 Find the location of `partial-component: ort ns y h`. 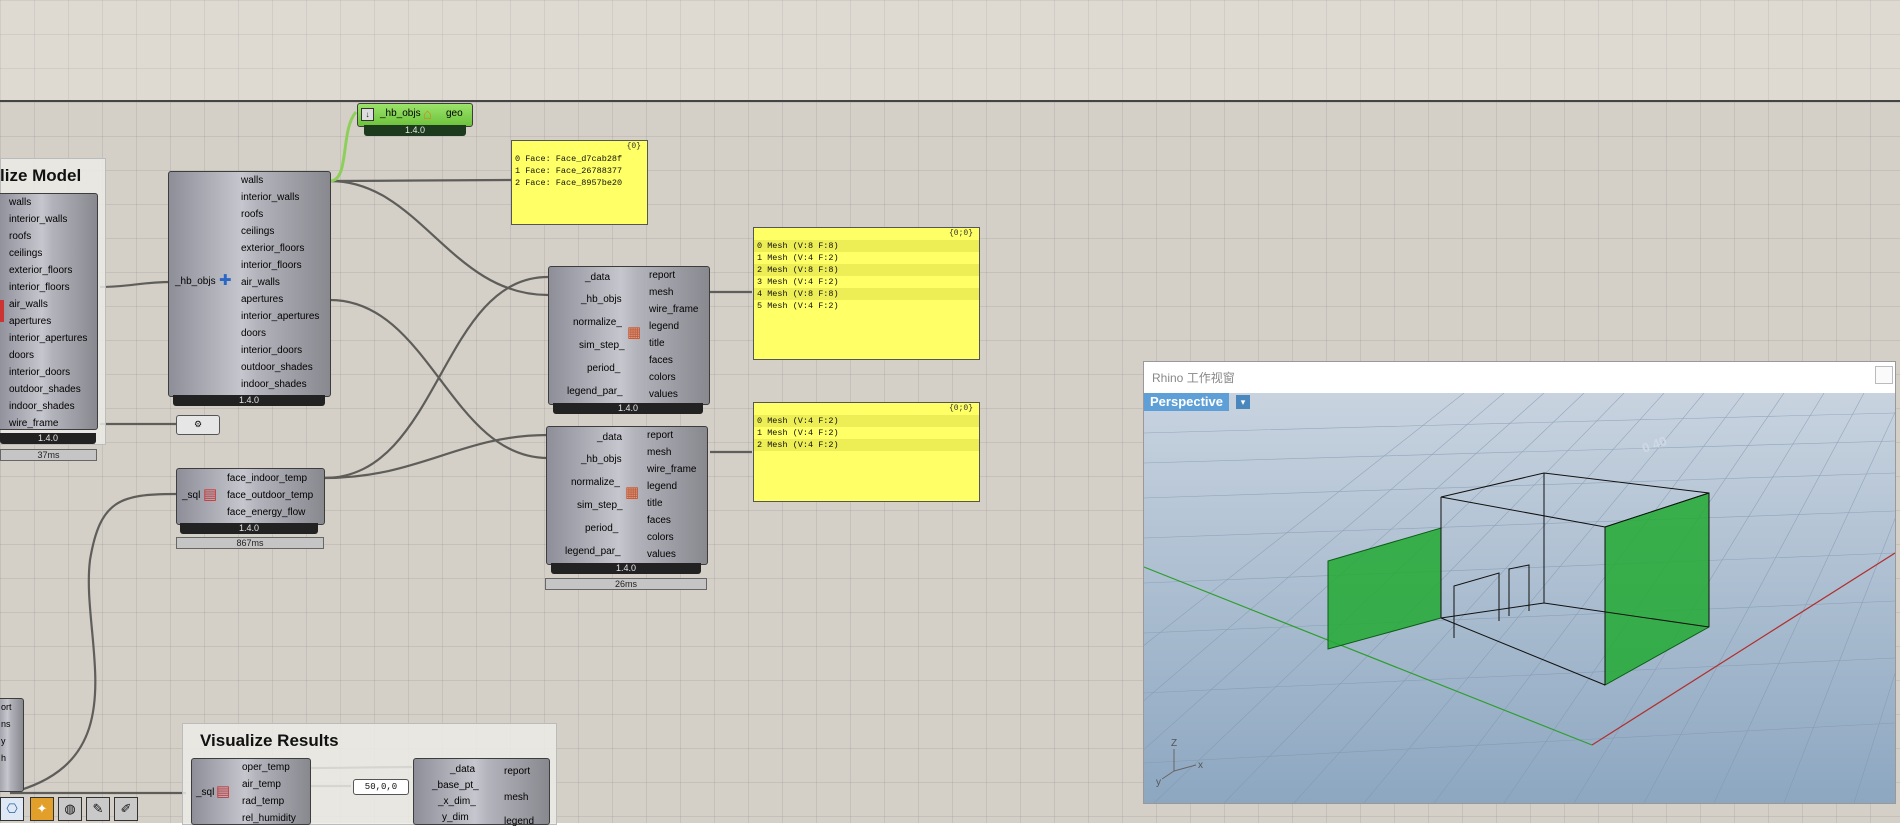

partial-component: ort ns y h is located at coordinates (12, 745).